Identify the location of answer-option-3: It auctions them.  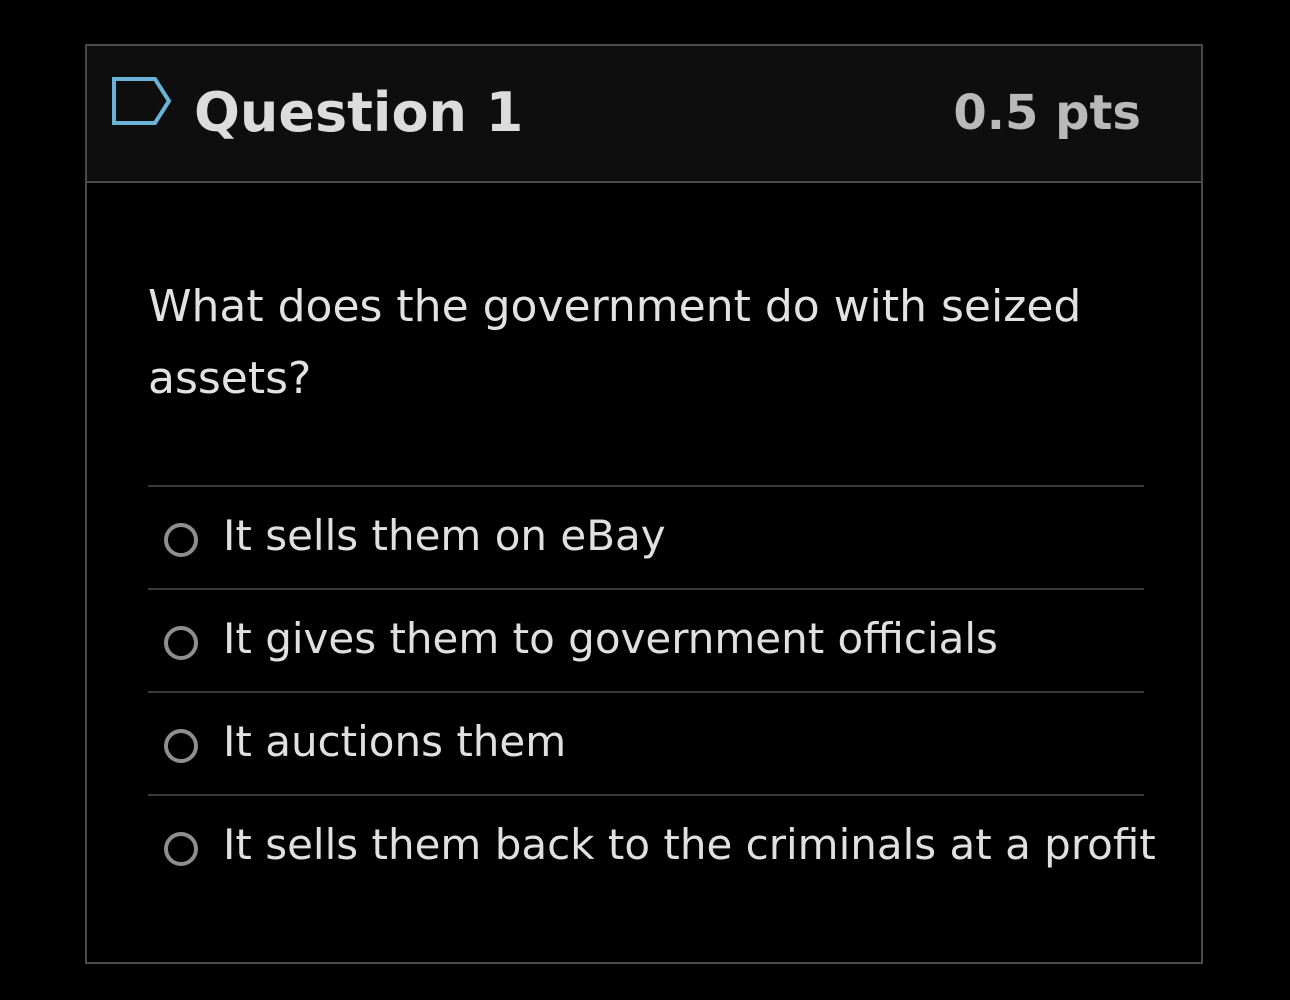
(646, 742).